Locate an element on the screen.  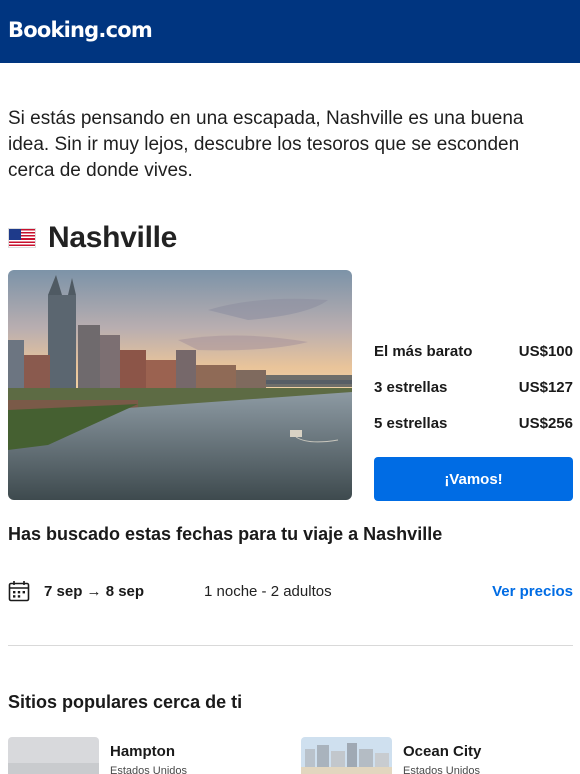
guests-summary: 1 noche - 2 adultos is located at coordinates (268, 591).